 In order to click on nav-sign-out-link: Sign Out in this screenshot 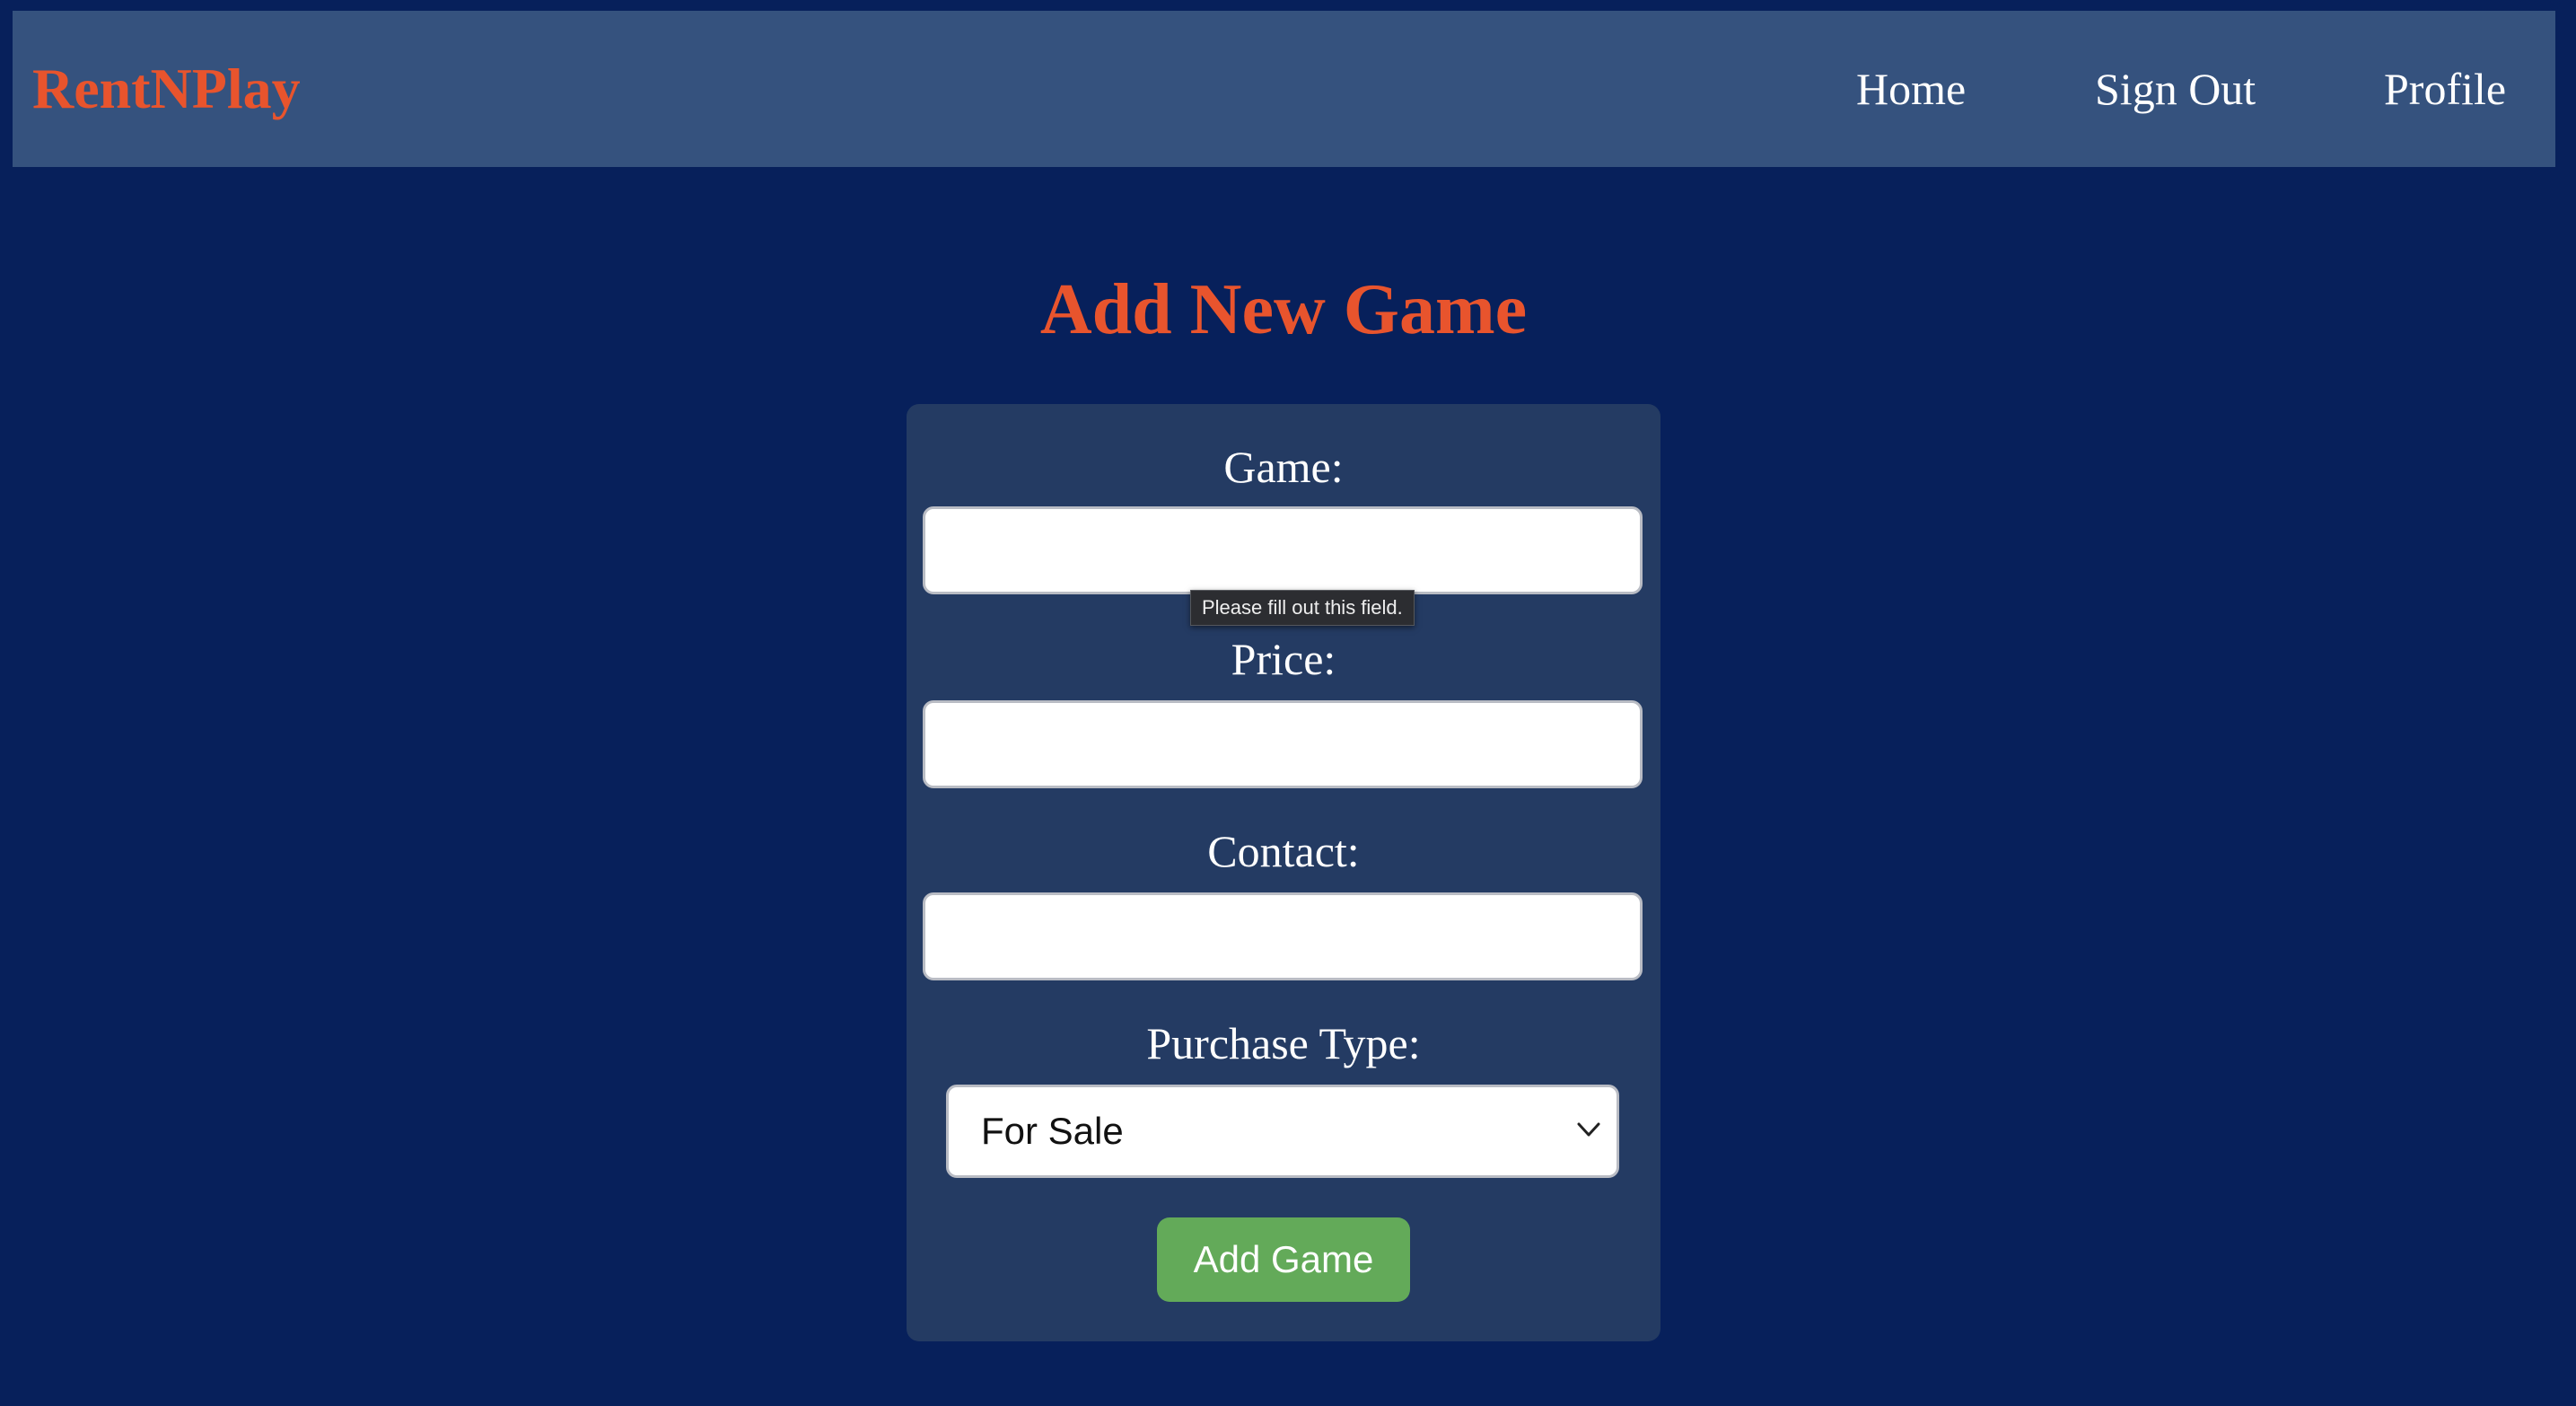, I will do `click(2175, 89)`.